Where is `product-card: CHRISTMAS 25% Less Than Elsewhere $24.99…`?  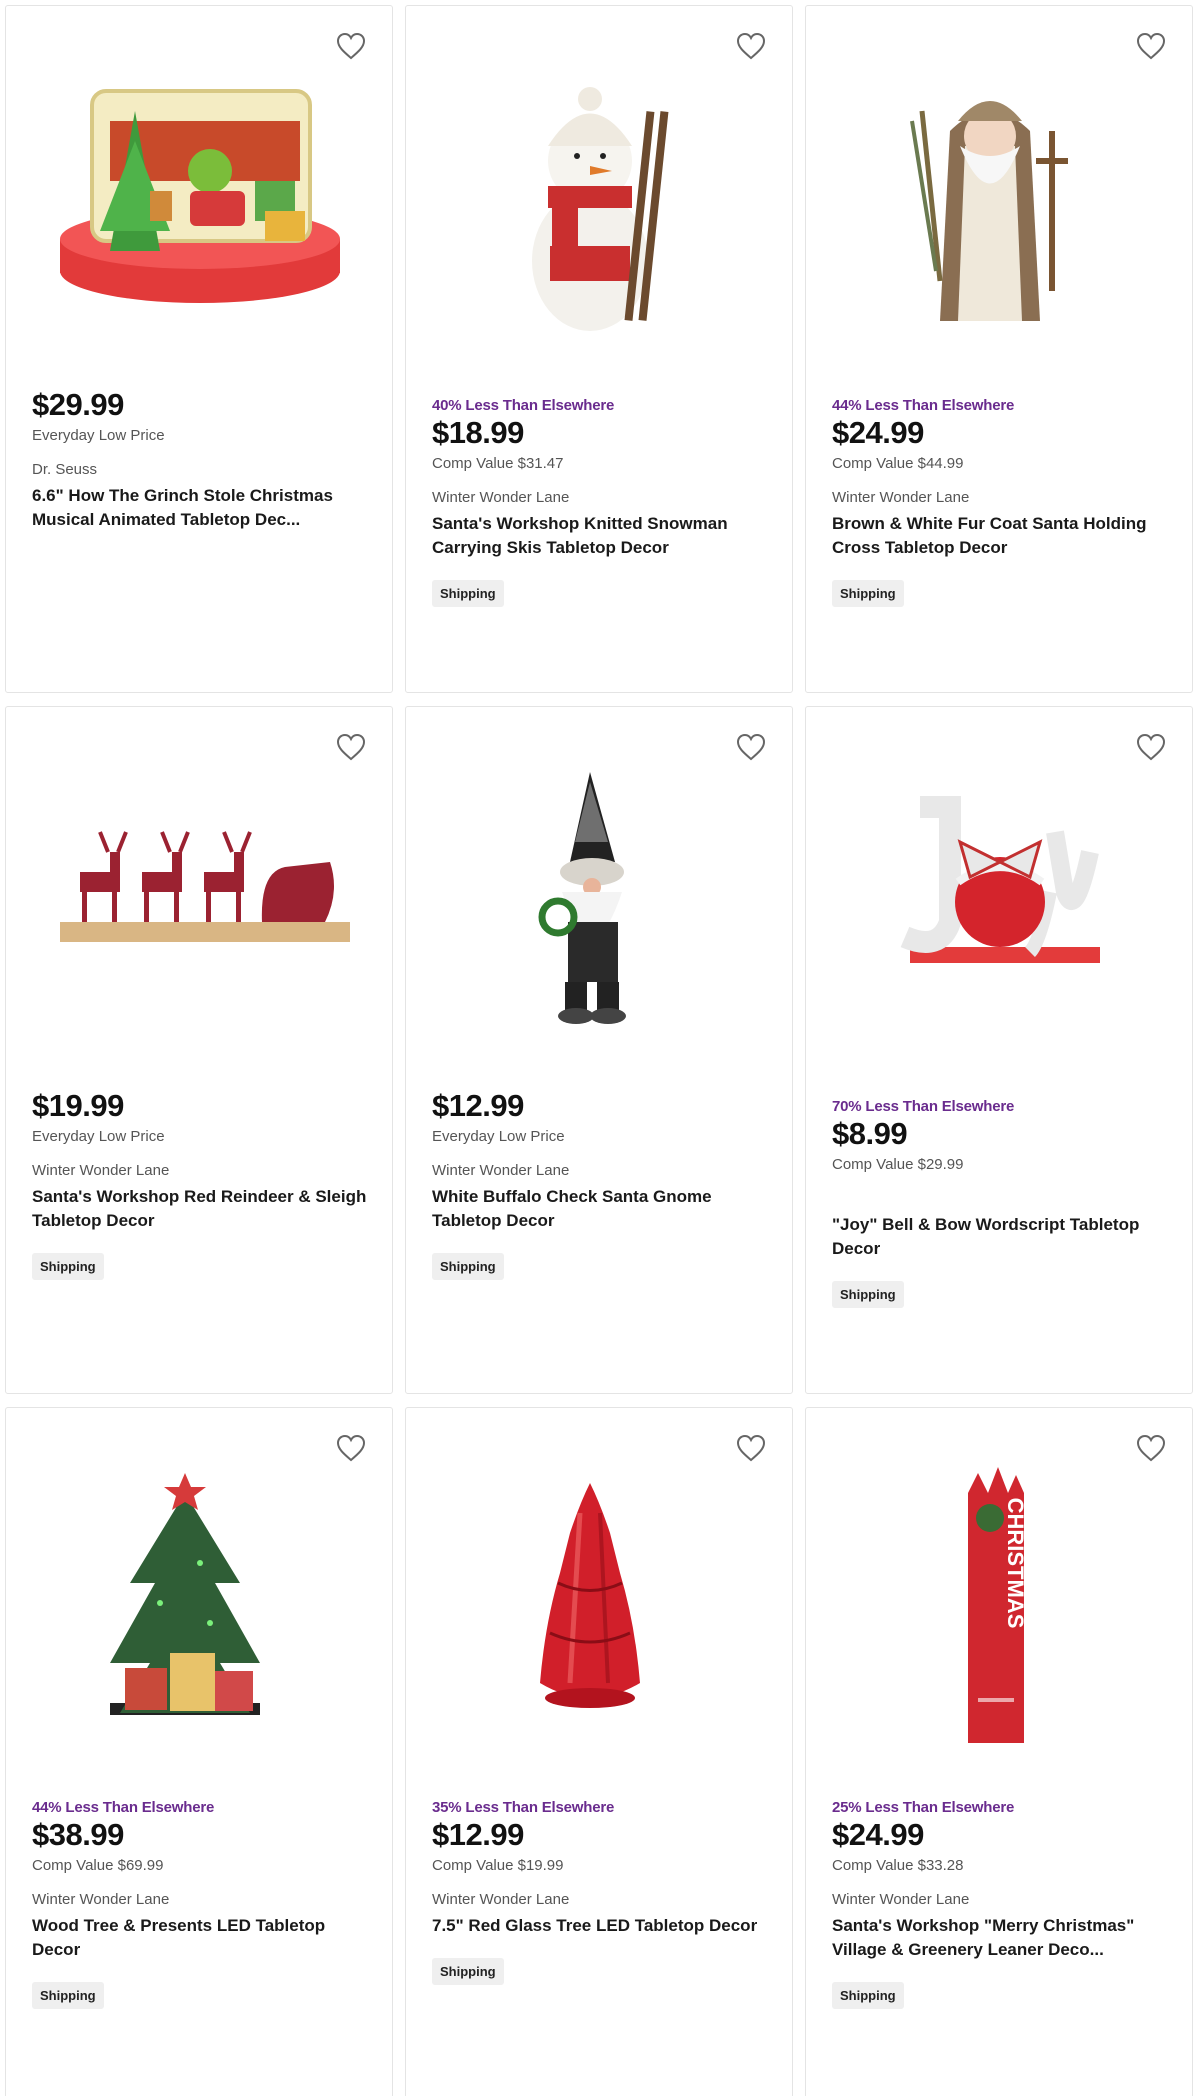
product-card: CHRISTMAS 25% Less Than Elsewhere $24.99… is located at coordinates (999, 1751).